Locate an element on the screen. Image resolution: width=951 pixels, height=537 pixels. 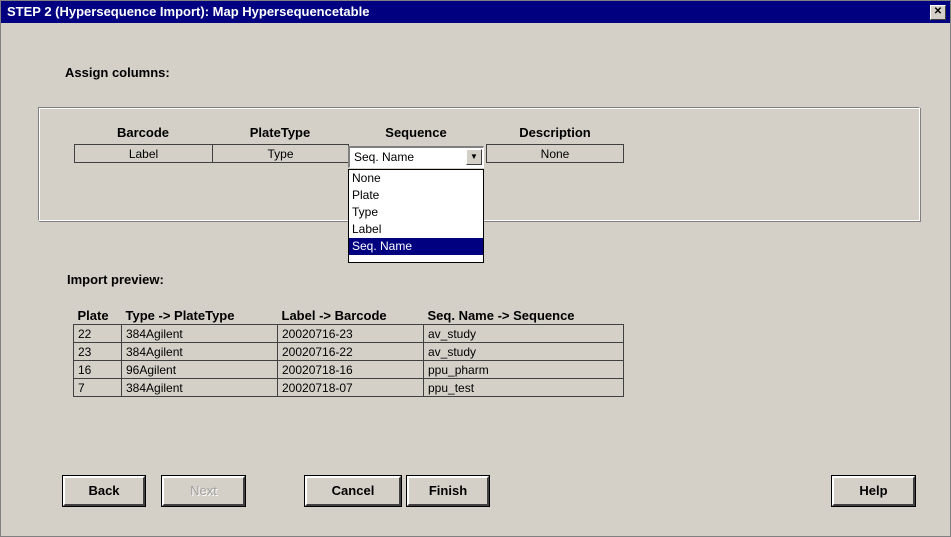
sequence-selected-value: Seq. Name is located at coordinates (384, 157).